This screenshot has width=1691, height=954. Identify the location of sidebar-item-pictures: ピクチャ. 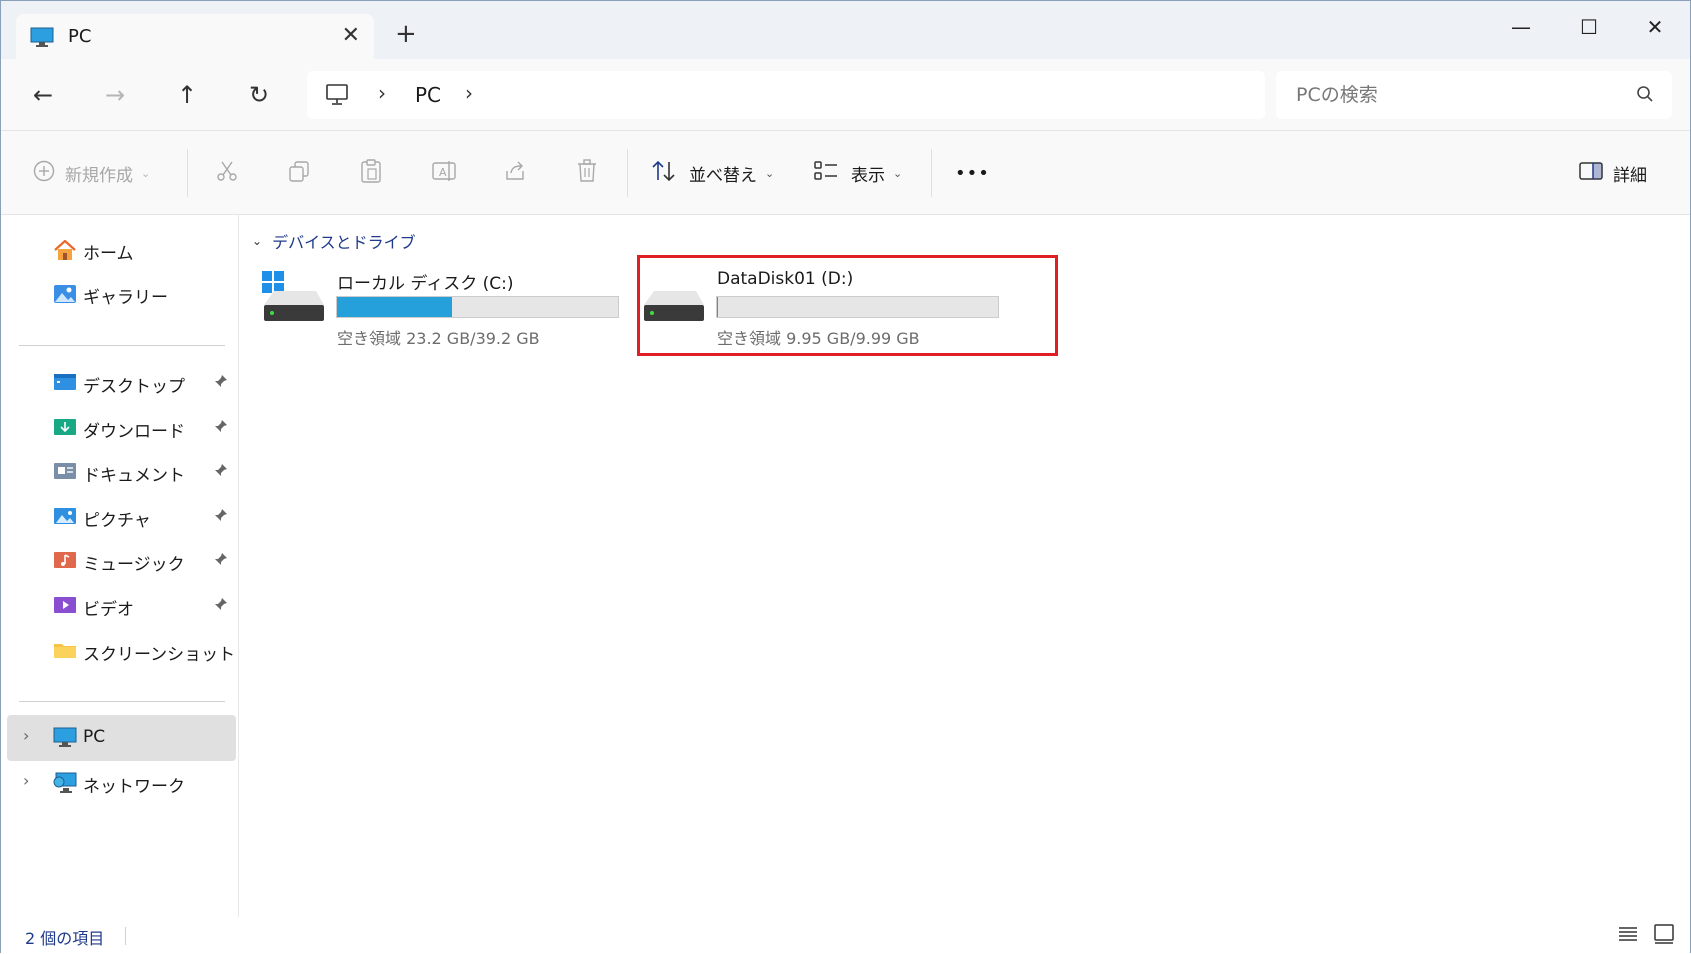
(121, 517).